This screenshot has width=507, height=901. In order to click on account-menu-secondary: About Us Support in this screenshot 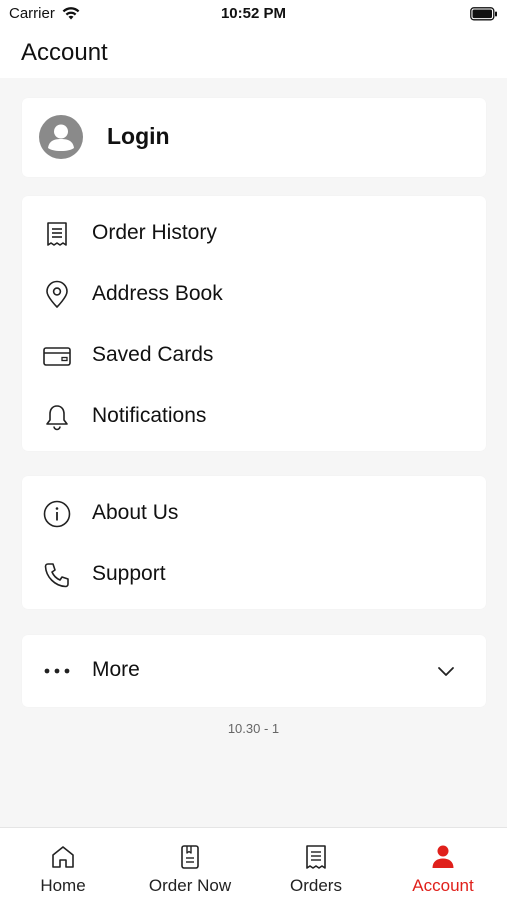, I will do `click(254, 542)`.